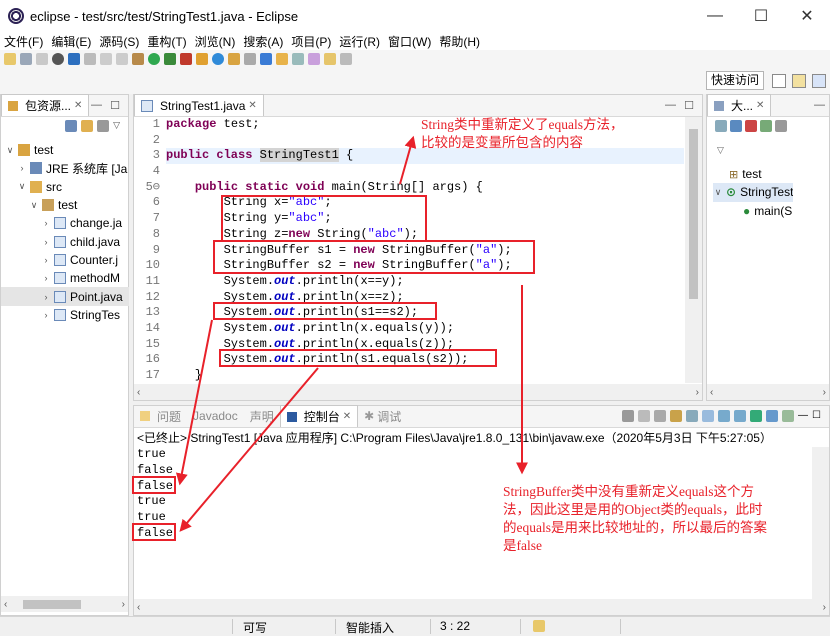 The width and height of the screenshot is (830, 636). Describe the element at coordinates (772, 416) in the screenshot. I see `display-console-icon` at that location.